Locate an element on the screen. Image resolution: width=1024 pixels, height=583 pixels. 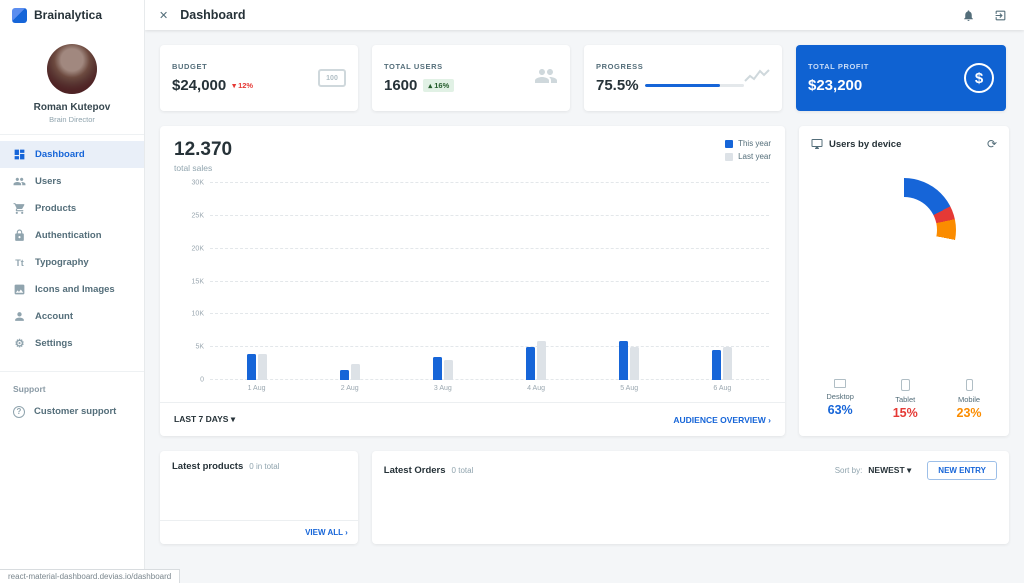
device-stats: Desktop 63% Tablet 15% Mobile 23% is located at coordinates (904, 407).